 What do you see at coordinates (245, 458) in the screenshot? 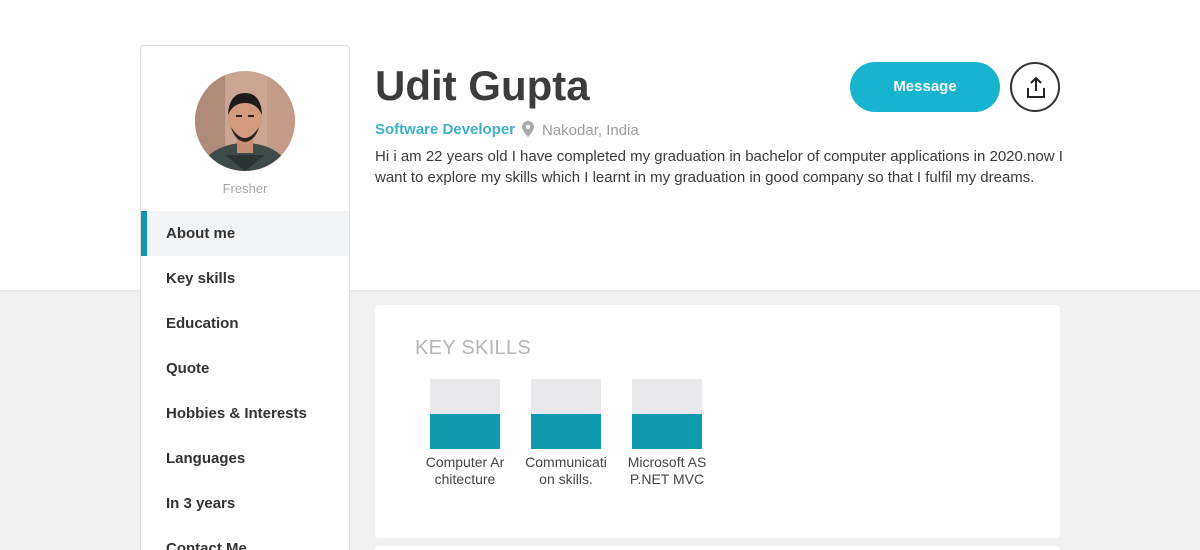
I see `sidebar-item-languages: Languages` at bounding box center [245, 458].